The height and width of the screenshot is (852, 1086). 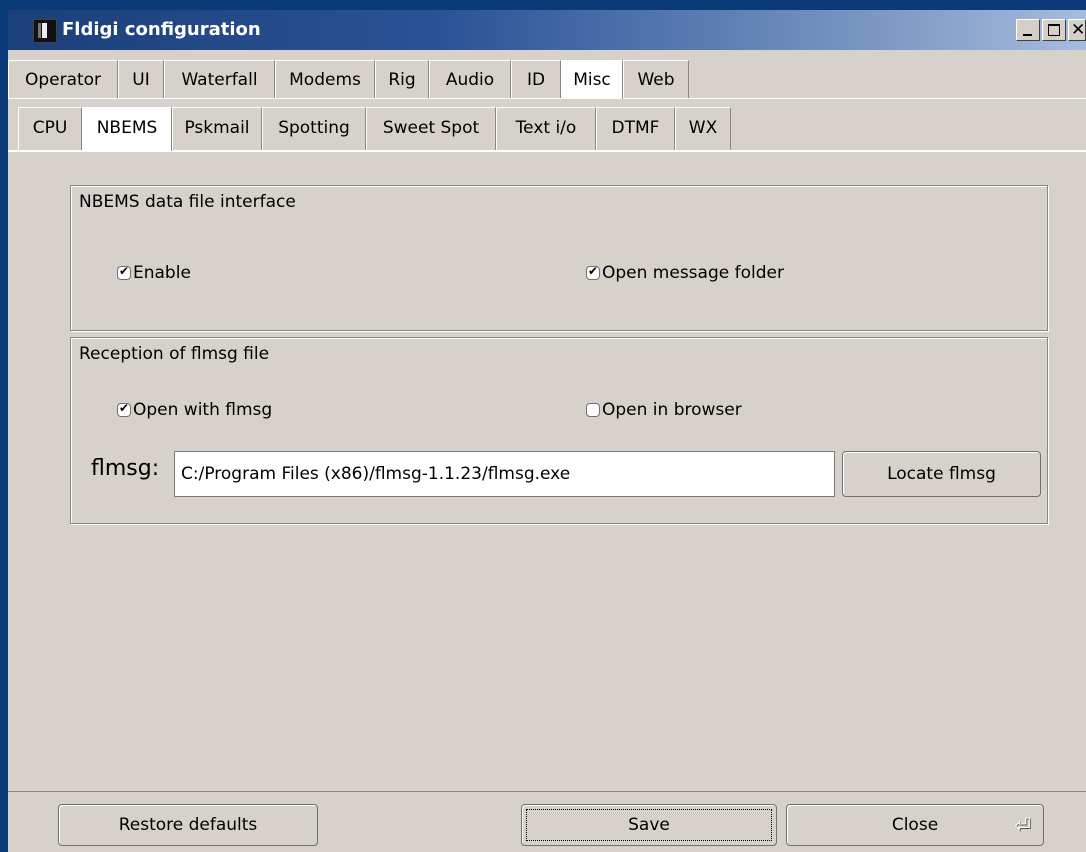 What do you see at coordinates (593, 410) in the screenshot?
I see `checkbox-unchecked-icon` at bounding box center [593, 410].